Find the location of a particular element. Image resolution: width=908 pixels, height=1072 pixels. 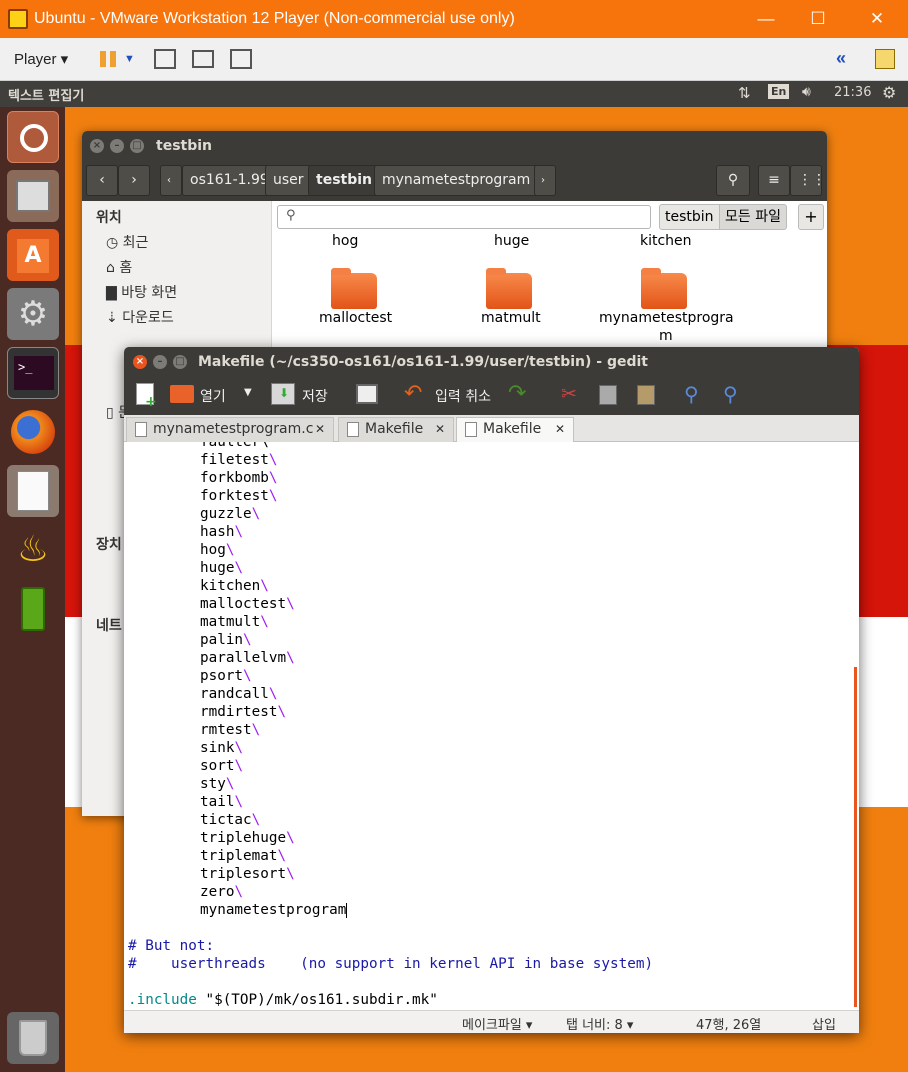

status-bar: 메이크파일 ▾ 탭 너비: 8 ▾ 47행, 26열 삽입 is located at coordinates (491, 1021).